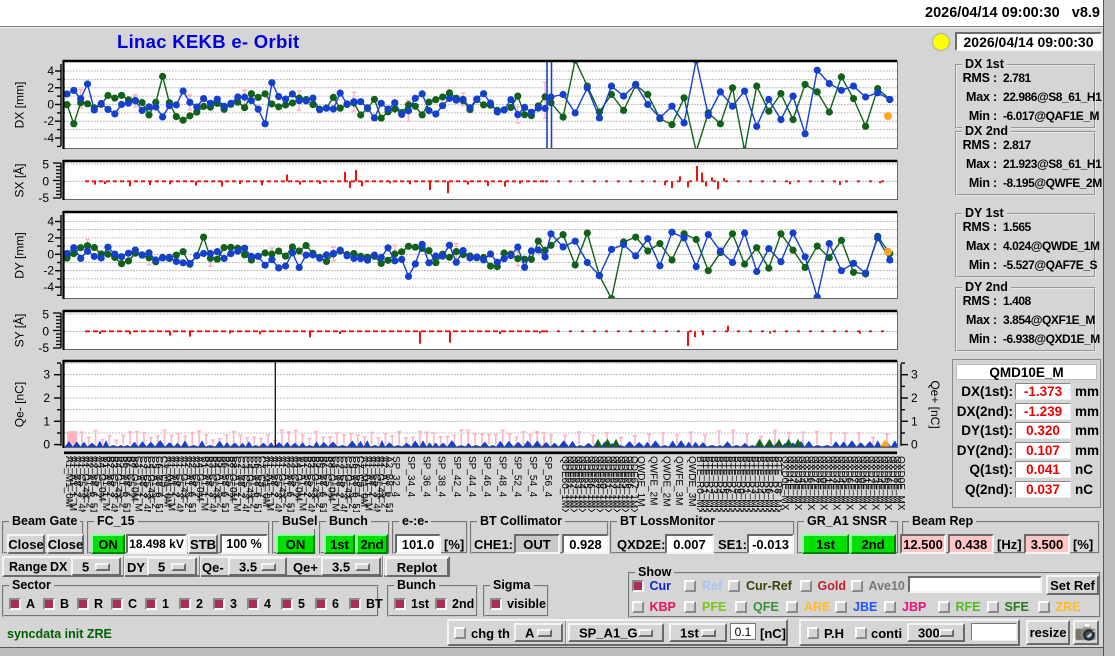 The width and height of the screenshot is (1115, 656). I want to click on svg-text: SP_54_4, so click(532, 477).